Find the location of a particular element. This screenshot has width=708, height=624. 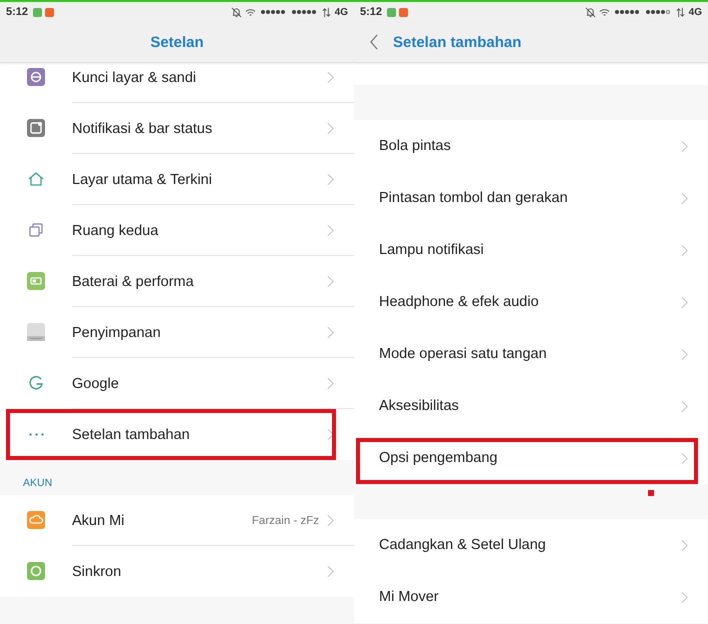

screen-title: Setelan is located at coordinates (177, 42).